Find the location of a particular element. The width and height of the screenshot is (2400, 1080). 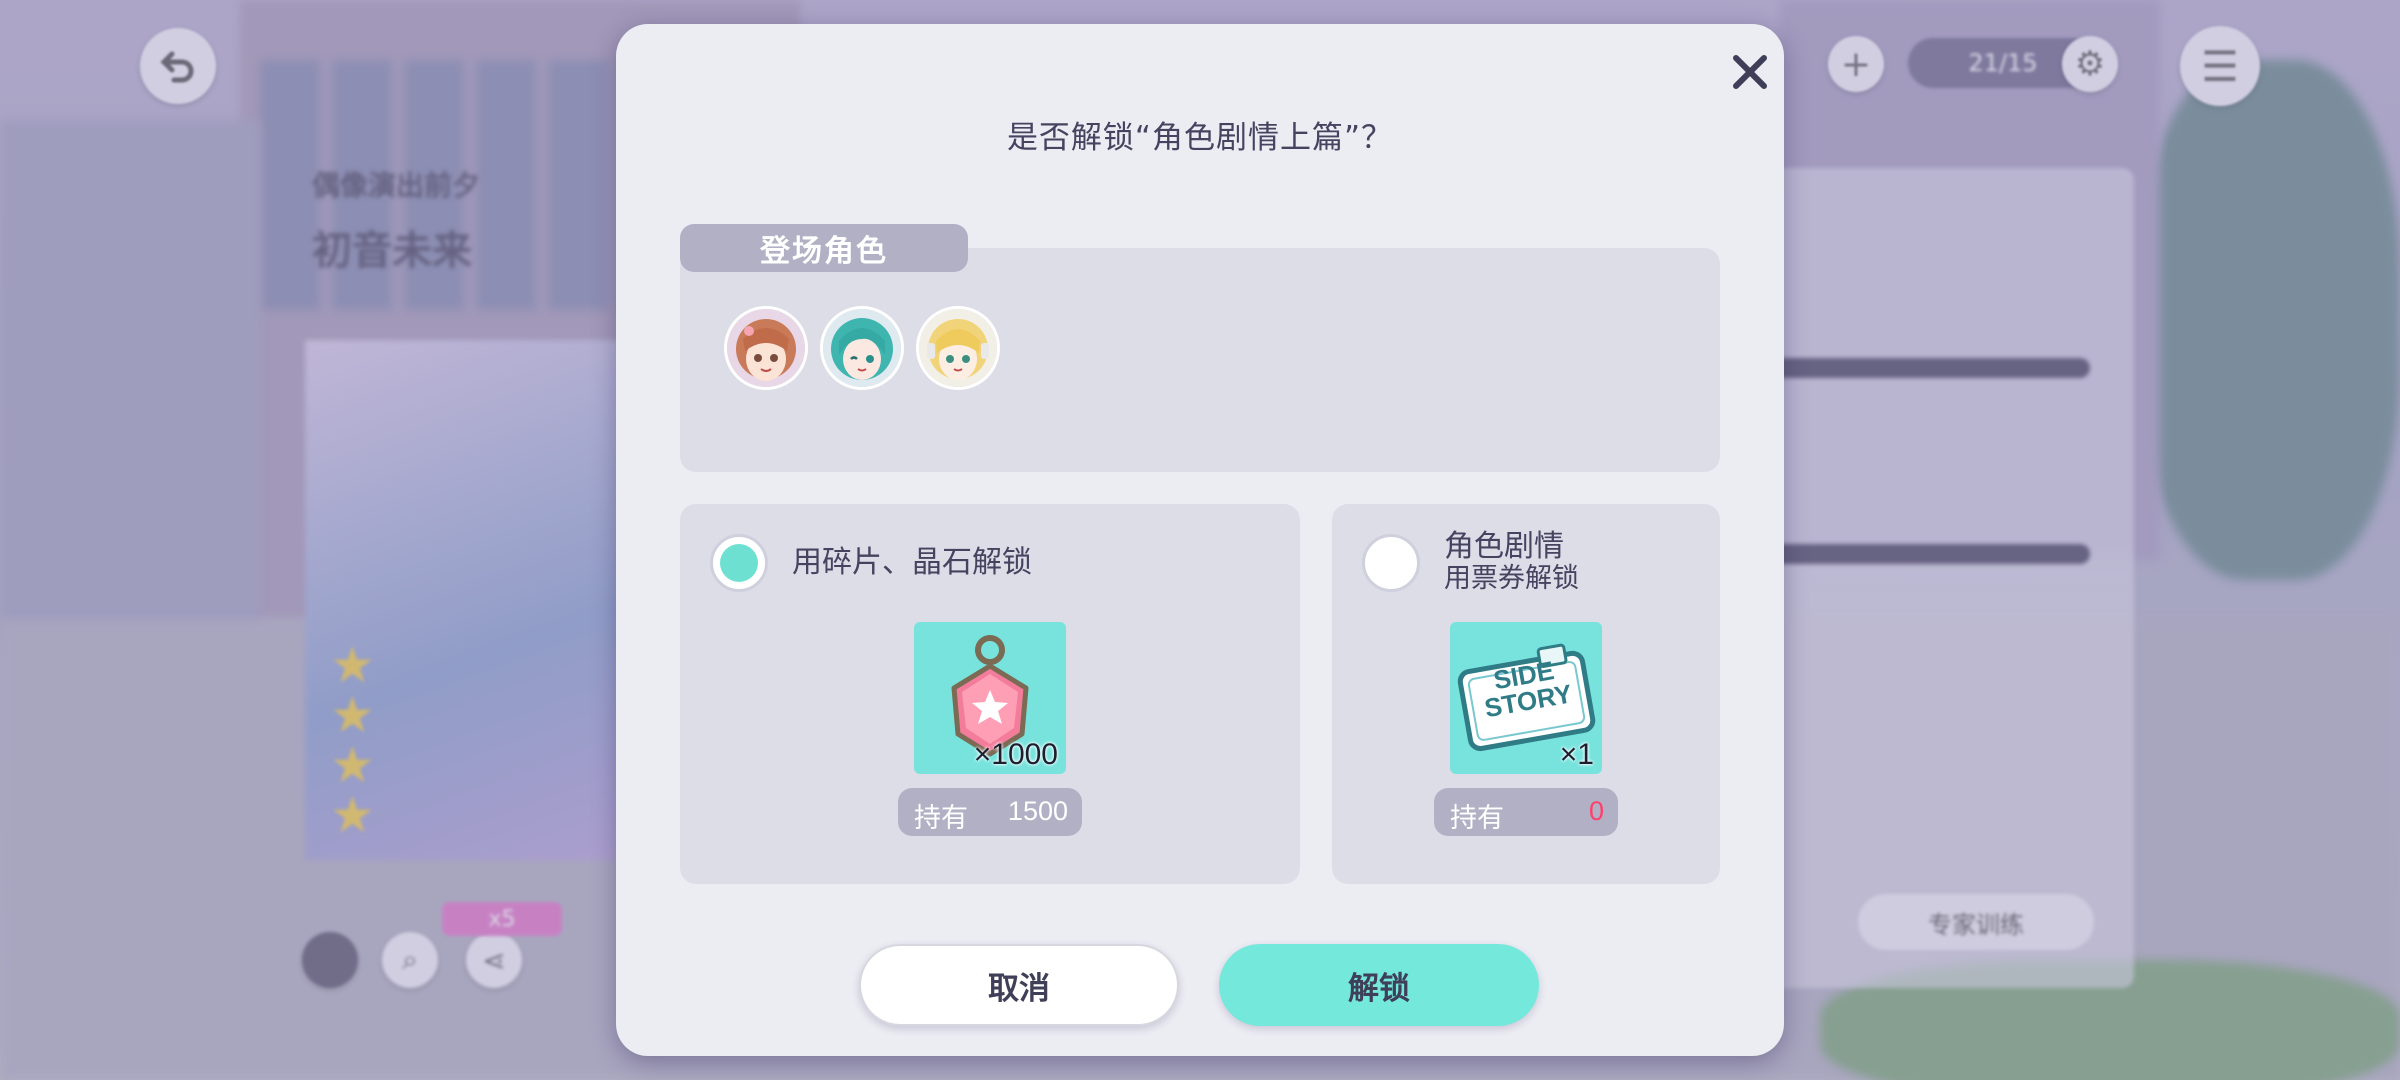

unlock-button: 解锁 is located at coordinates (1379, 985).